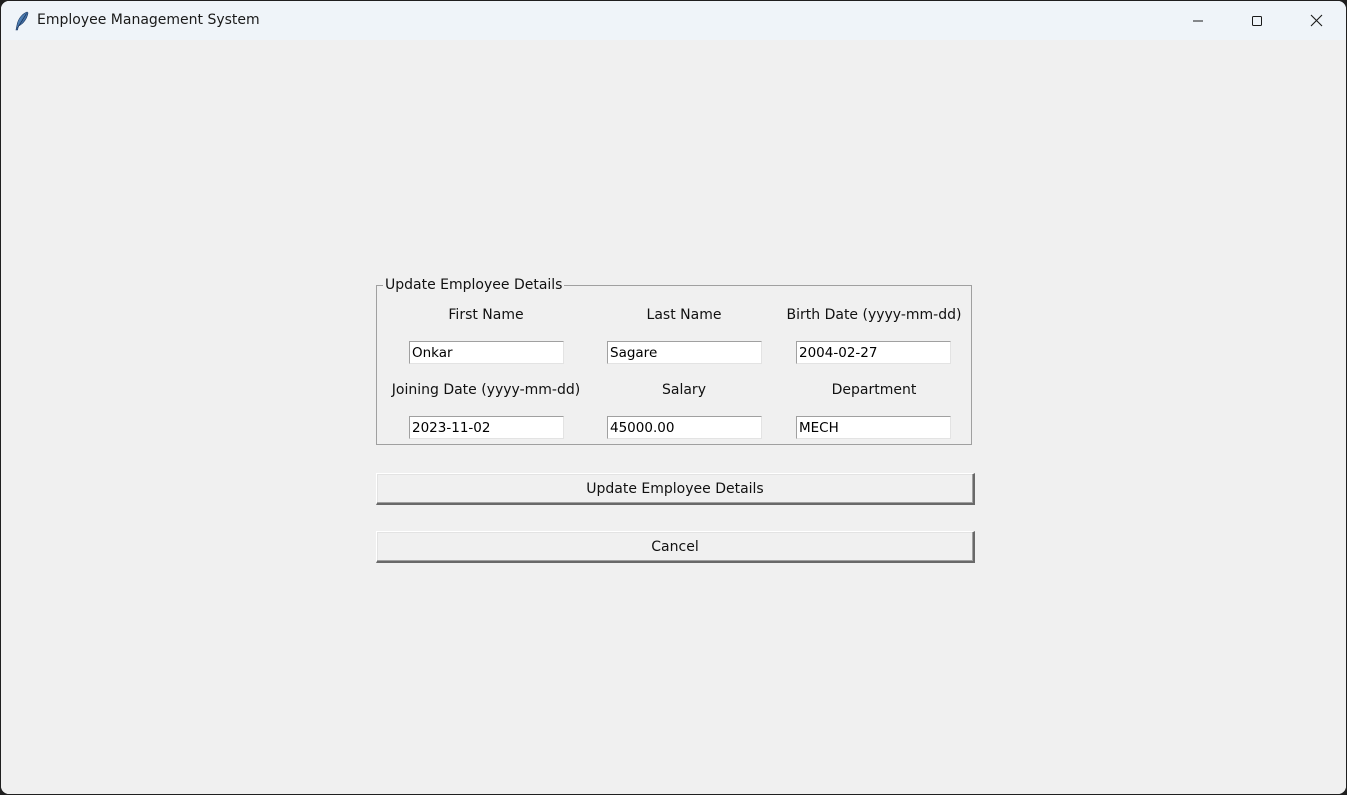 The image size is (1347, 795). I want to click on minimize-icon, so click(1198, 21).